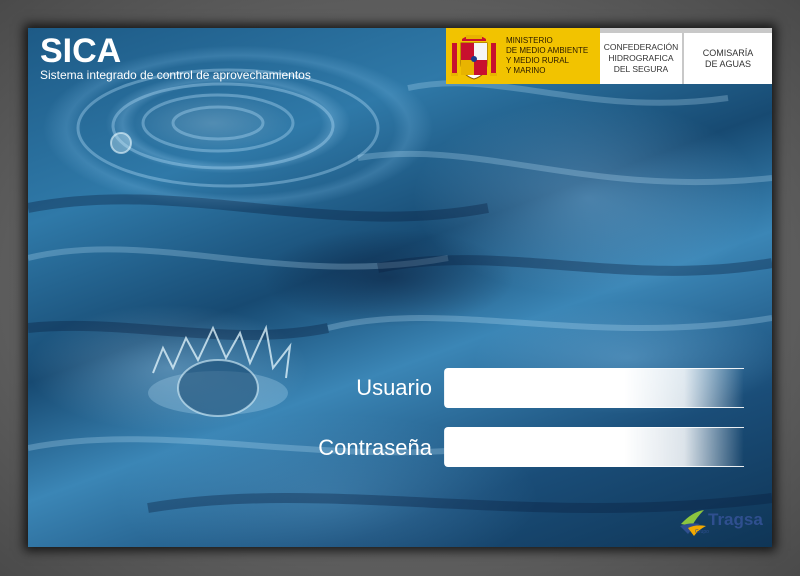  Describe the element at coordinates (394, 387) in the screenshot. I see `usuario-label: Usuario` at that location.